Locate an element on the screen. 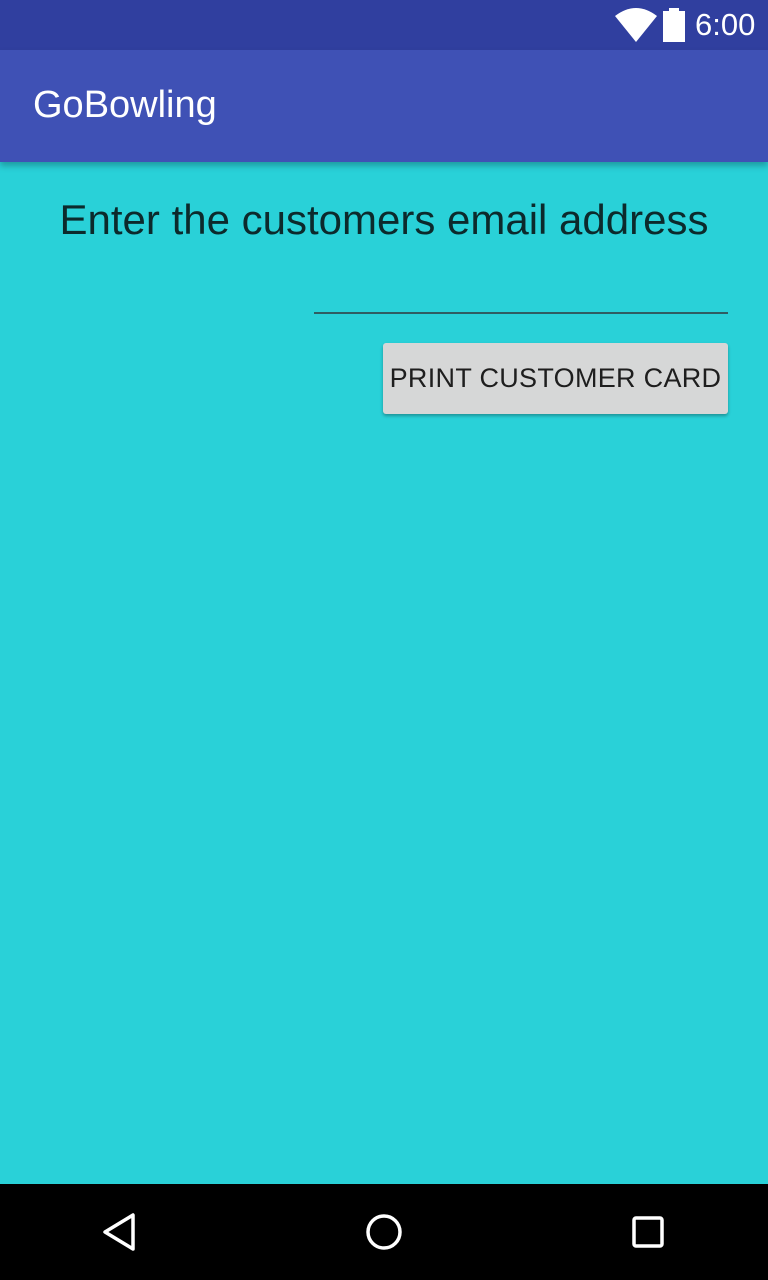 The width and height of the screenshot is (768, 1280). app-title: GoBowling is located at coordinates (125, 105).